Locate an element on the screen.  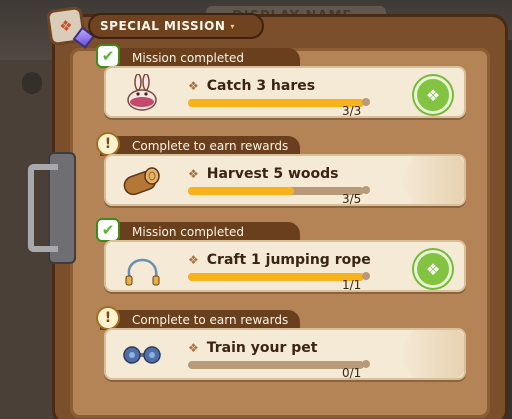
mission-title: ❖ Harvest 5 woods is located at coordinates (263, 174).